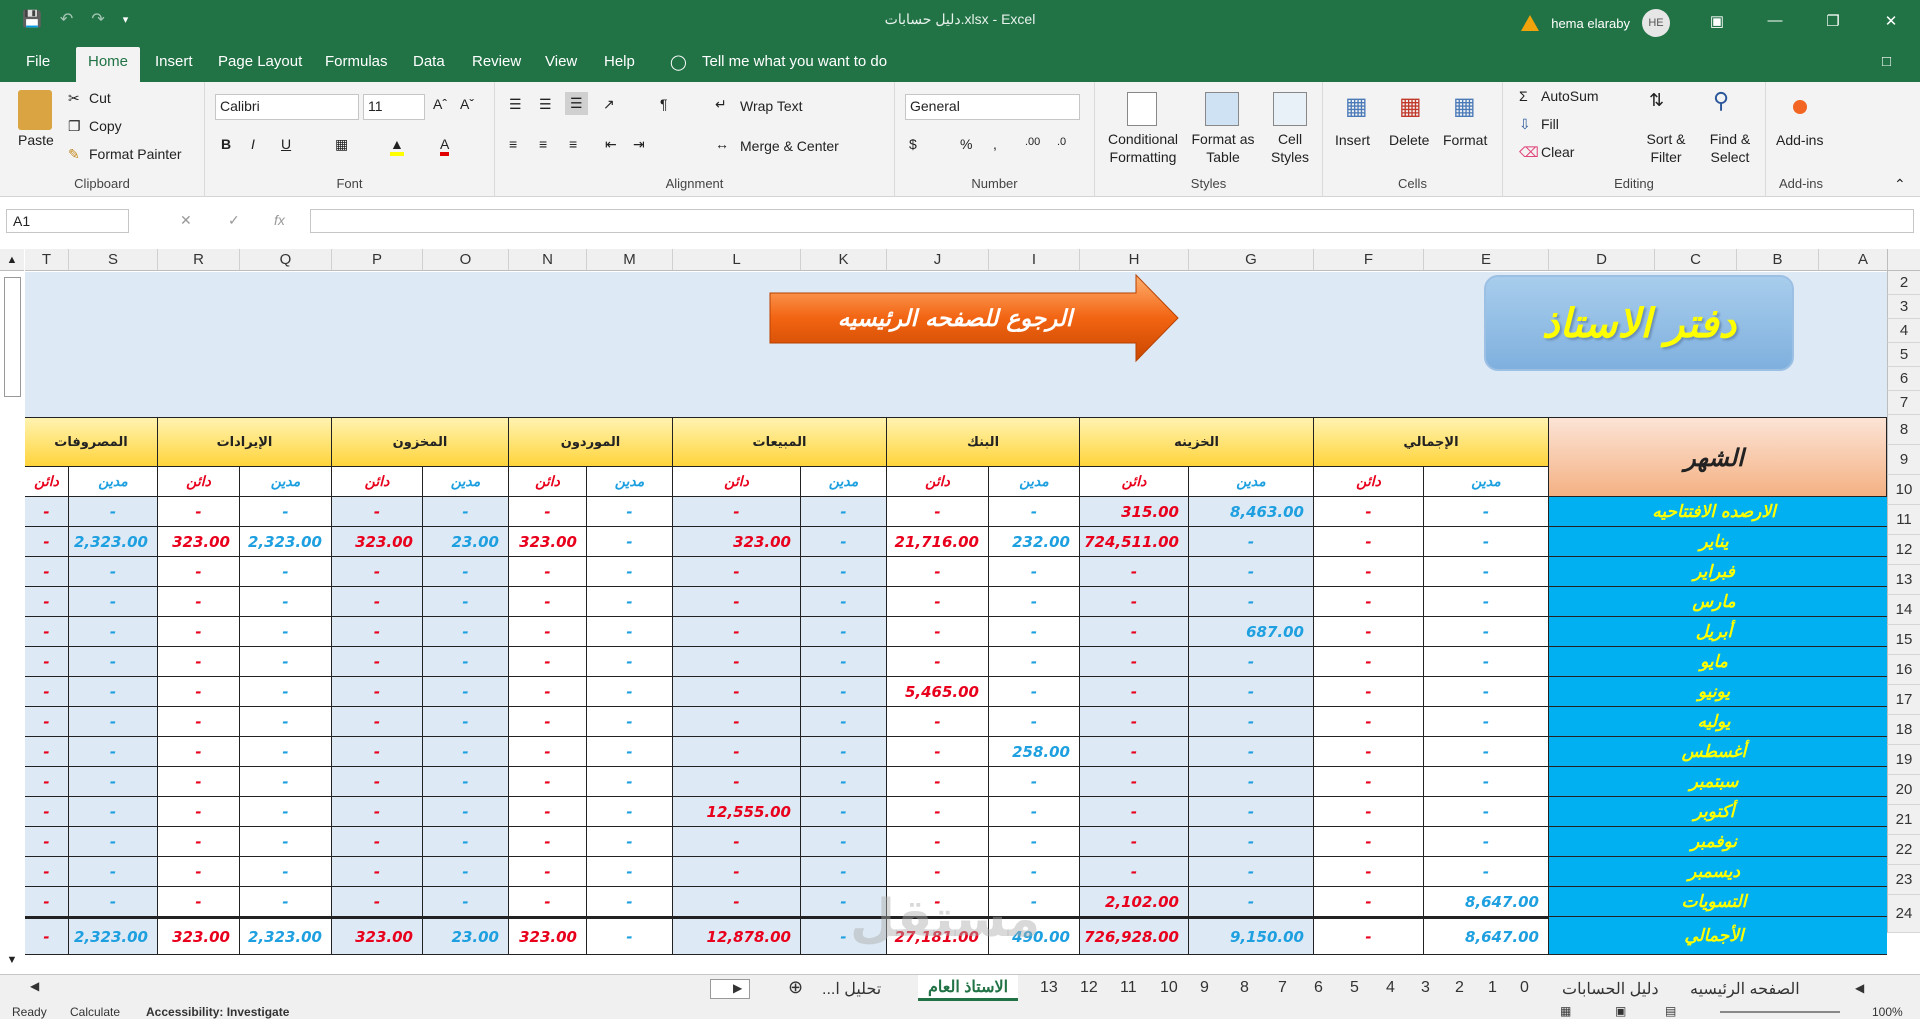  Describe the element at coordinates (1903, 914) in the screenshot. I see `row-header-24: 24` at that location.